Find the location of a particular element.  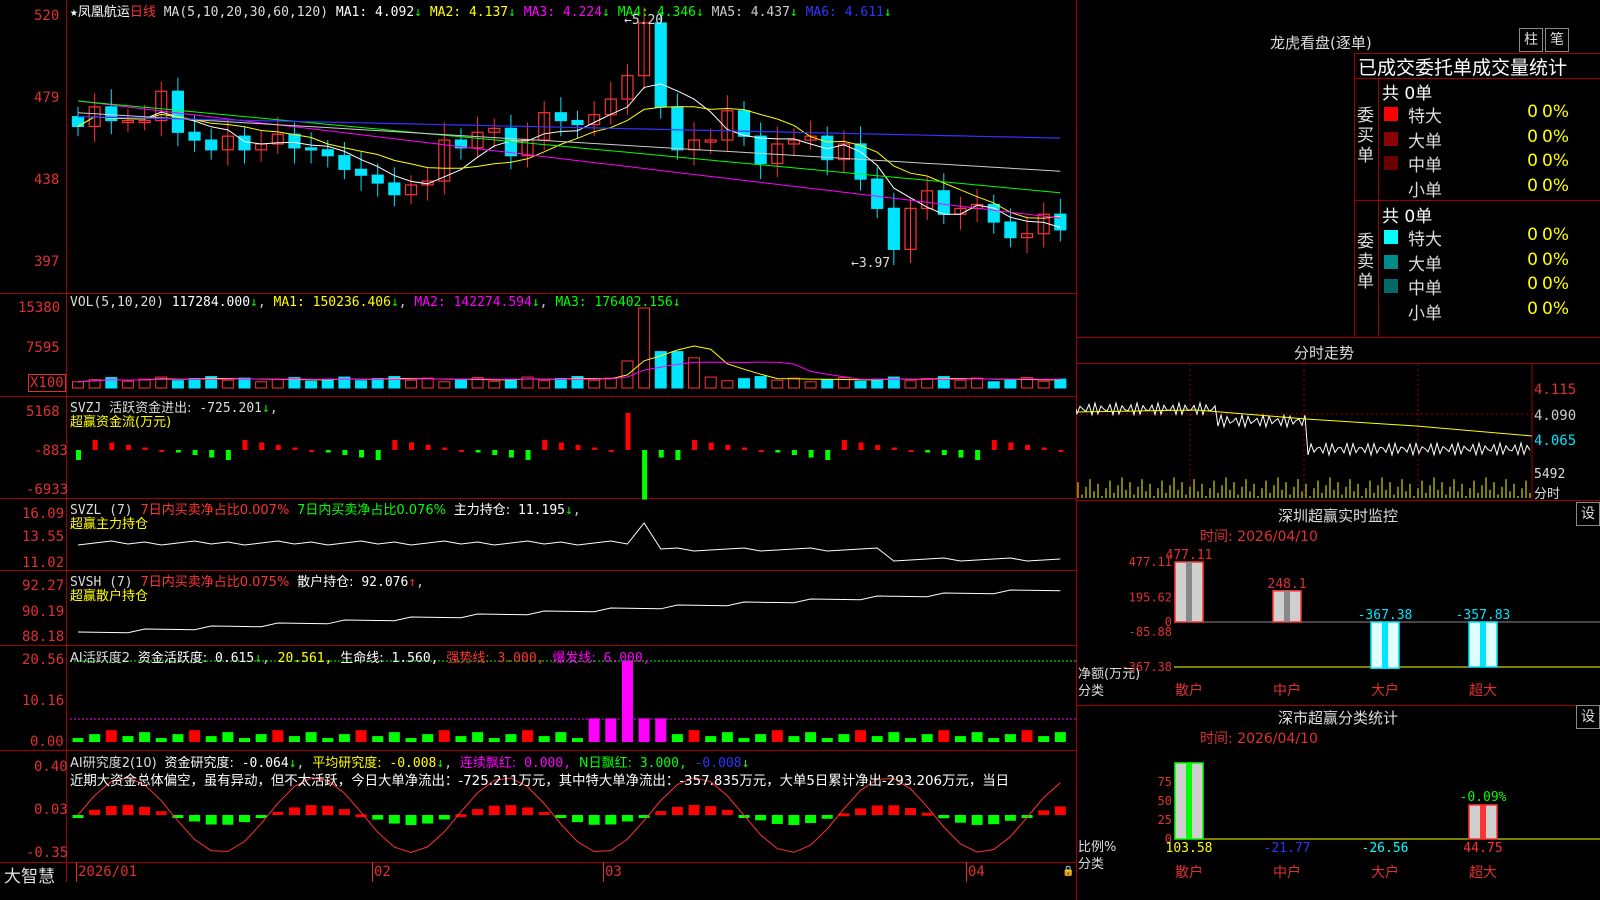

x-axis-label: 04 is located at coordinates (976, 872).